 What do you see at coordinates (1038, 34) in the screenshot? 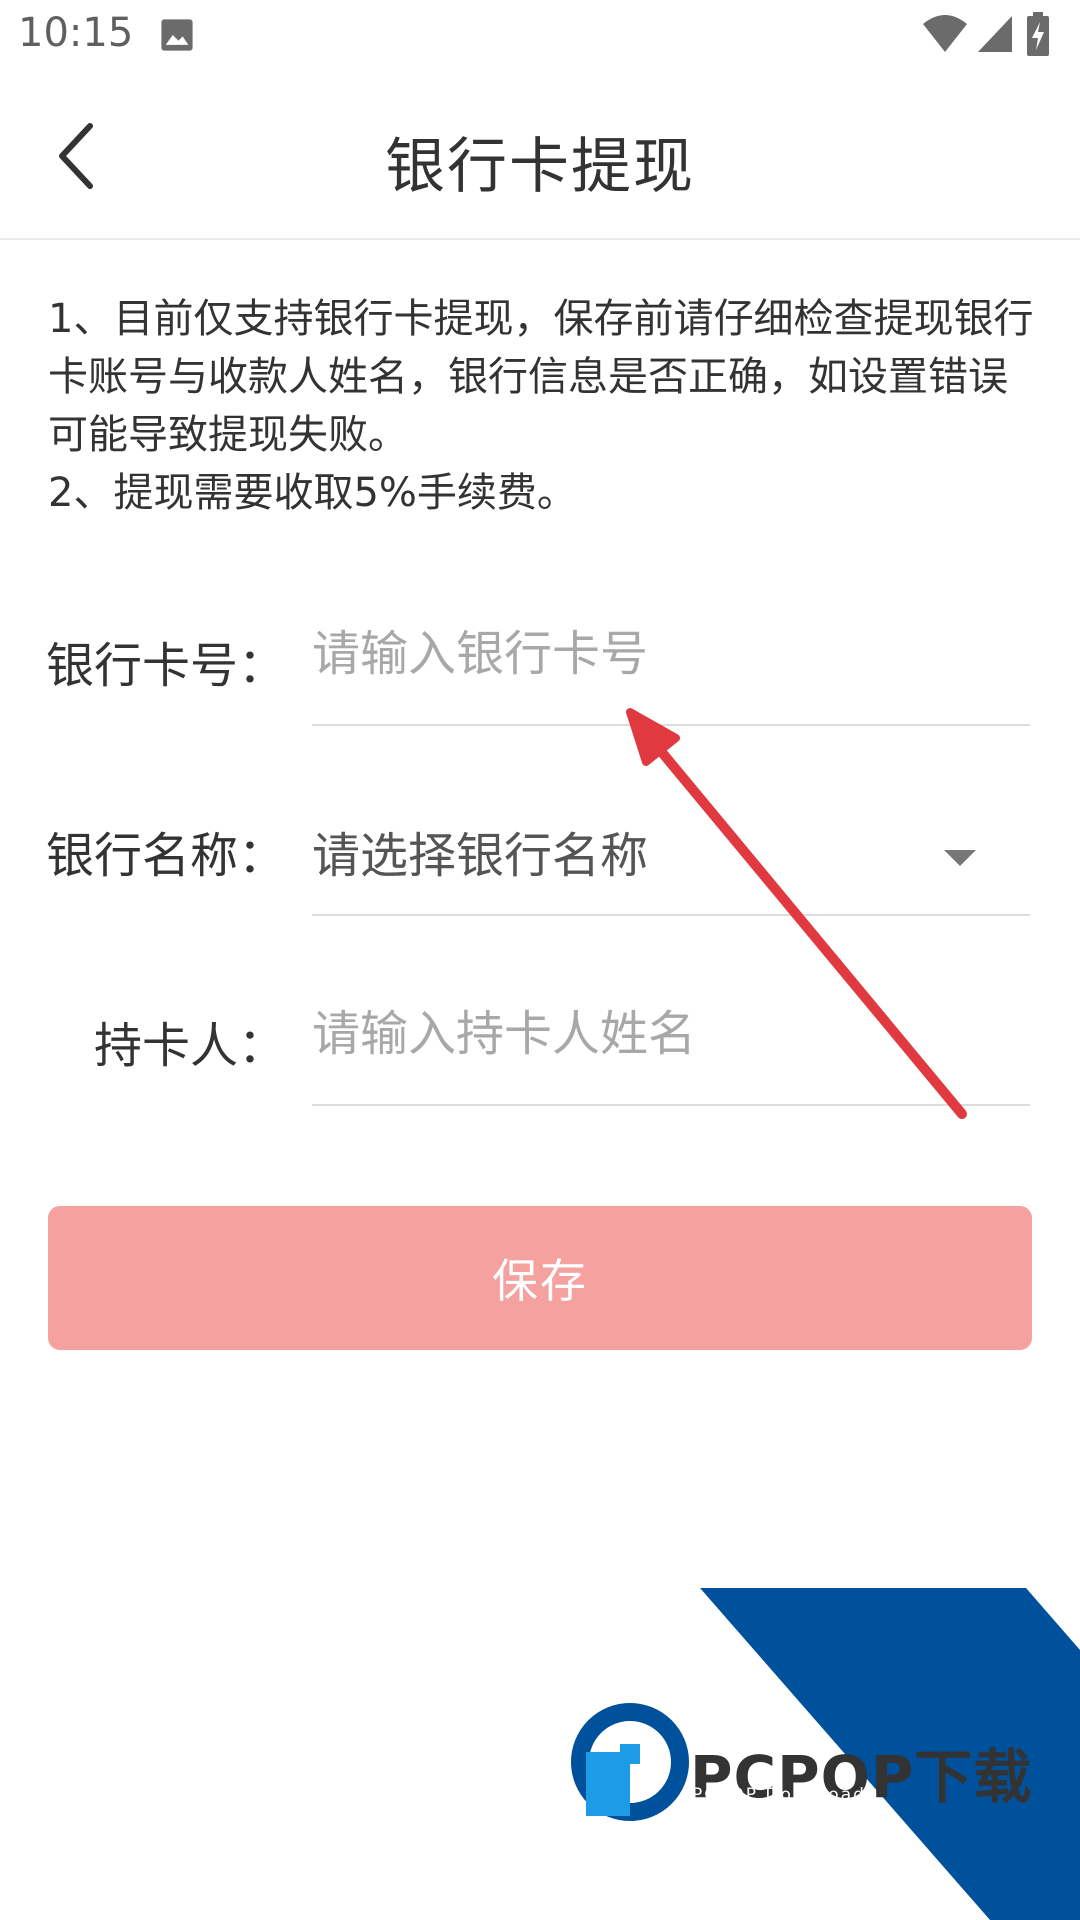
I see `battery-charging-icon` at bounding box center [1038, 34].